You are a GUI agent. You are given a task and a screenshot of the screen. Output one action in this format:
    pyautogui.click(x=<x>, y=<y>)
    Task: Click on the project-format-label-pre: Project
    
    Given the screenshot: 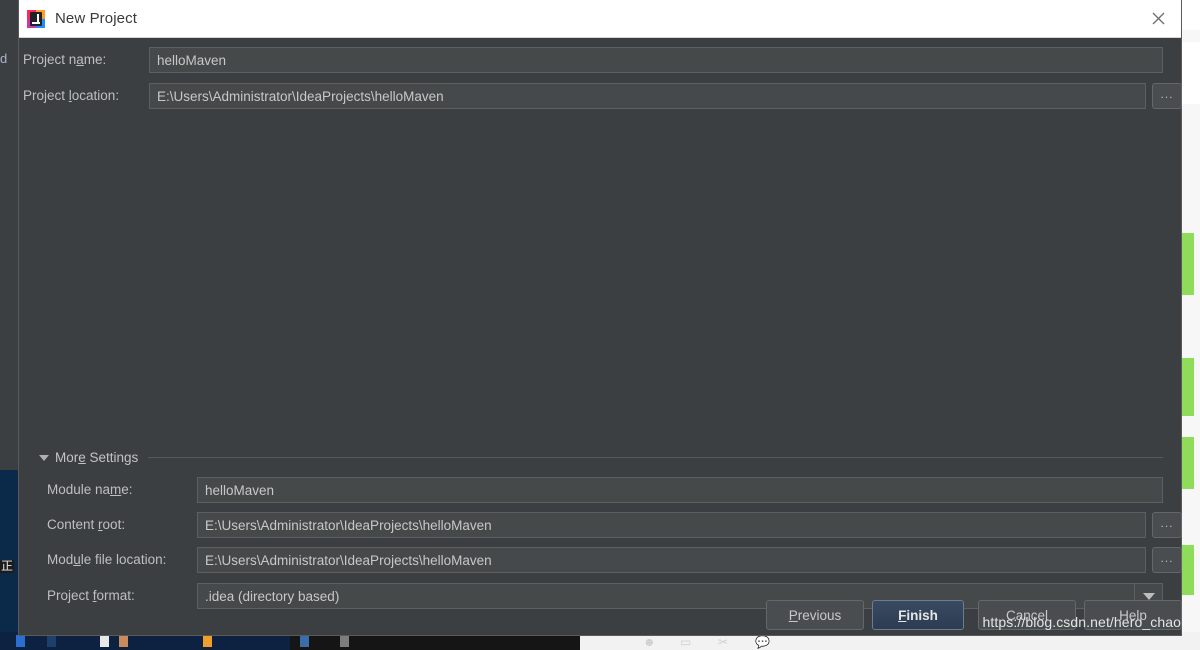 What is the action you would take?
    pyautogui.click(x=70, y=595)
    